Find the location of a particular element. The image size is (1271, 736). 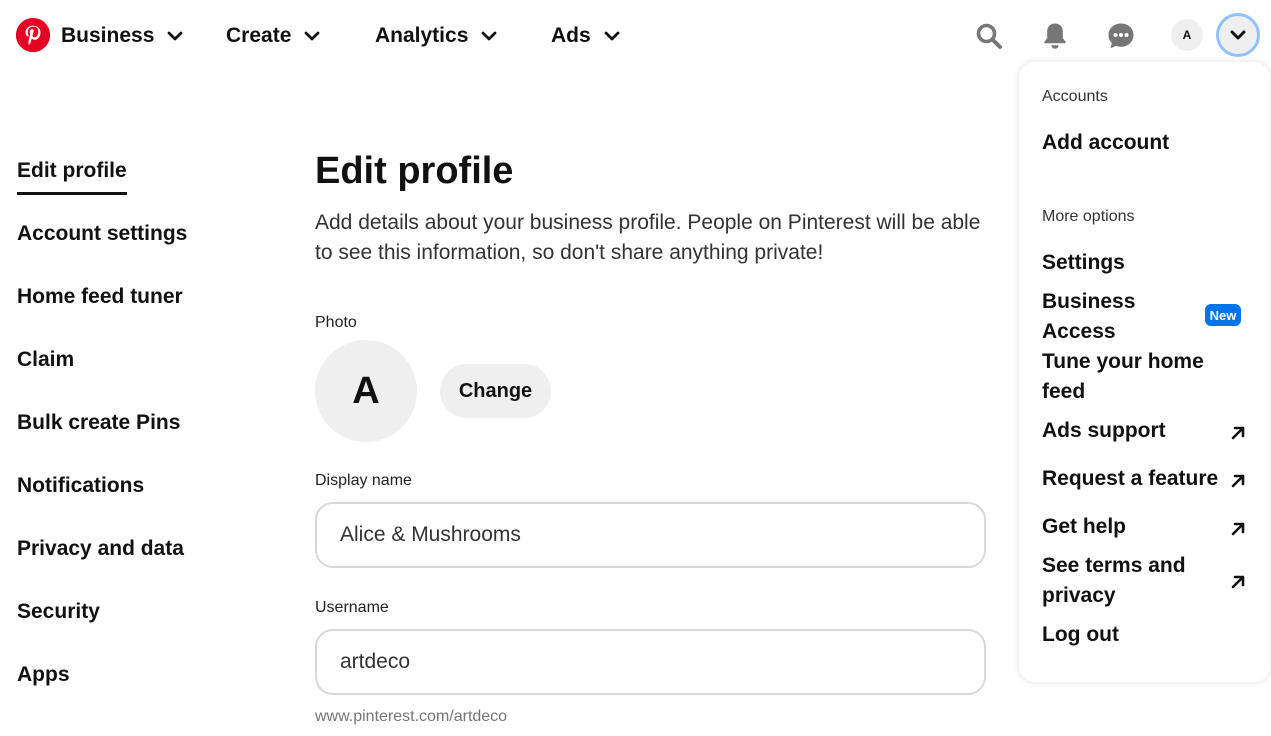

add-account-item: Add account is located at coordinates (1147, 143).